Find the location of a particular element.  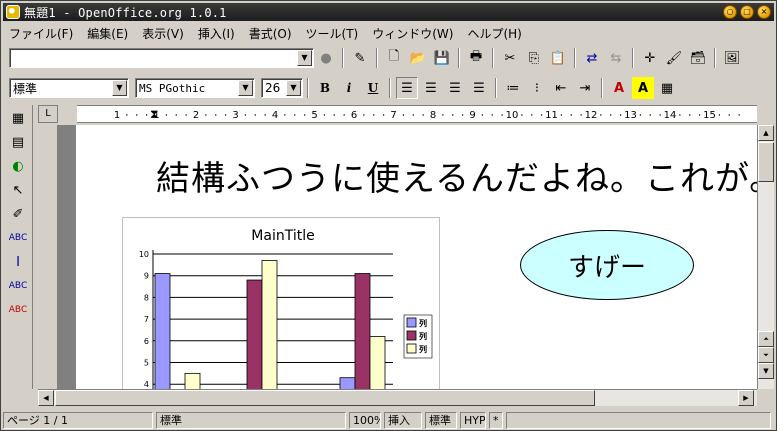

bar-chart: MainTitle10987654列列列 is located at coordinates (286, 308).